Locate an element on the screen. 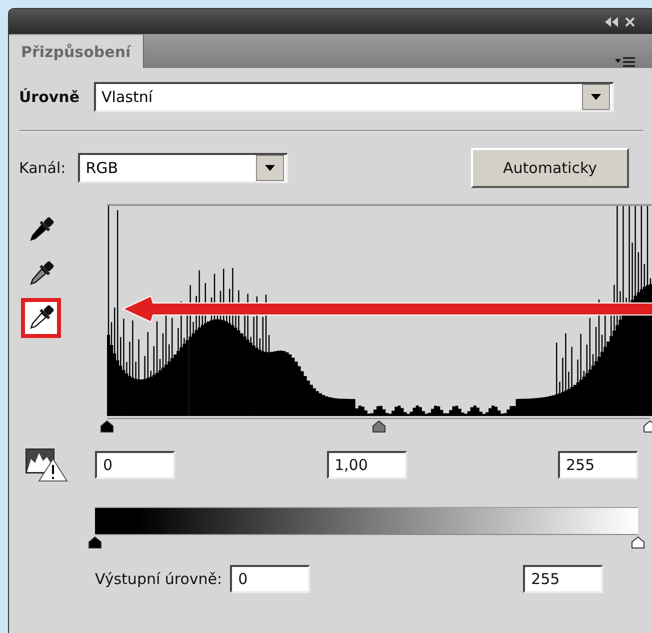 Image resolution: width=652 pixels, height=633 pixels. output-level-field: 0 is located at coordinates (270, 579).